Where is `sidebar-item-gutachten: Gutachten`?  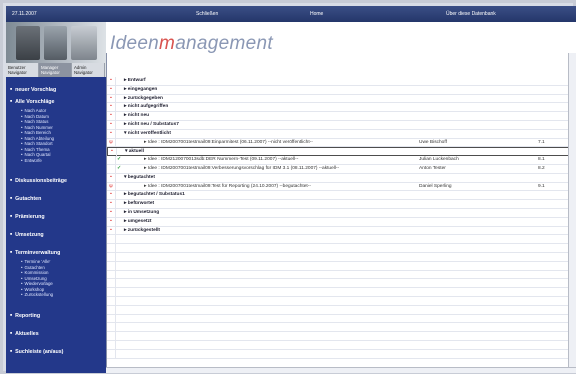
sidebar-item-gutachten: Gutachten is located at coordinates (25, 199).